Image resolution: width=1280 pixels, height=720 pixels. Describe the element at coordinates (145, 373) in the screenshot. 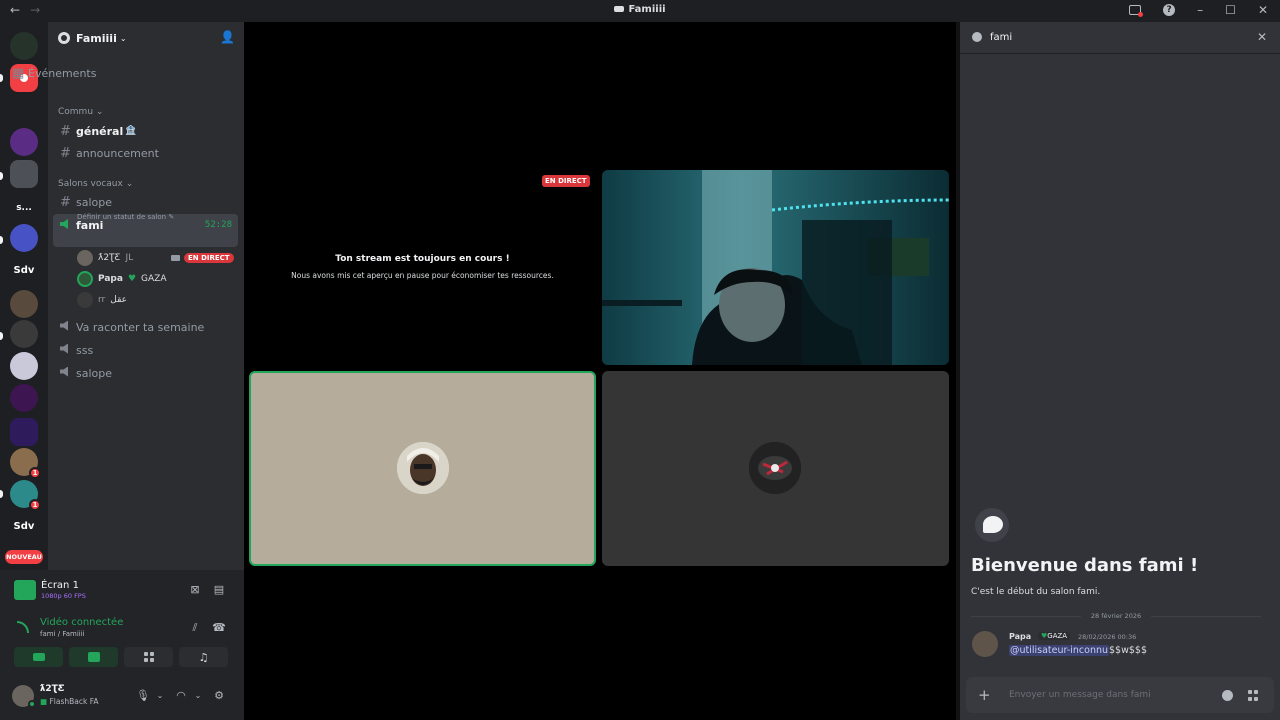

I see `voice-channel-salope-2: salope` at that location.